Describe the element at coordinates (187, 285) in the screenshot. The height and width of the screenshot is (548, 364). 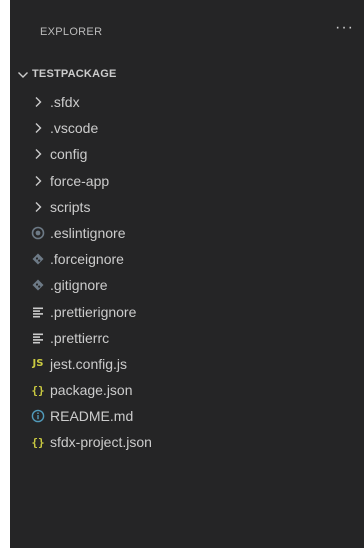
I see `tree-item-gitignore: .gitignore` at that location.